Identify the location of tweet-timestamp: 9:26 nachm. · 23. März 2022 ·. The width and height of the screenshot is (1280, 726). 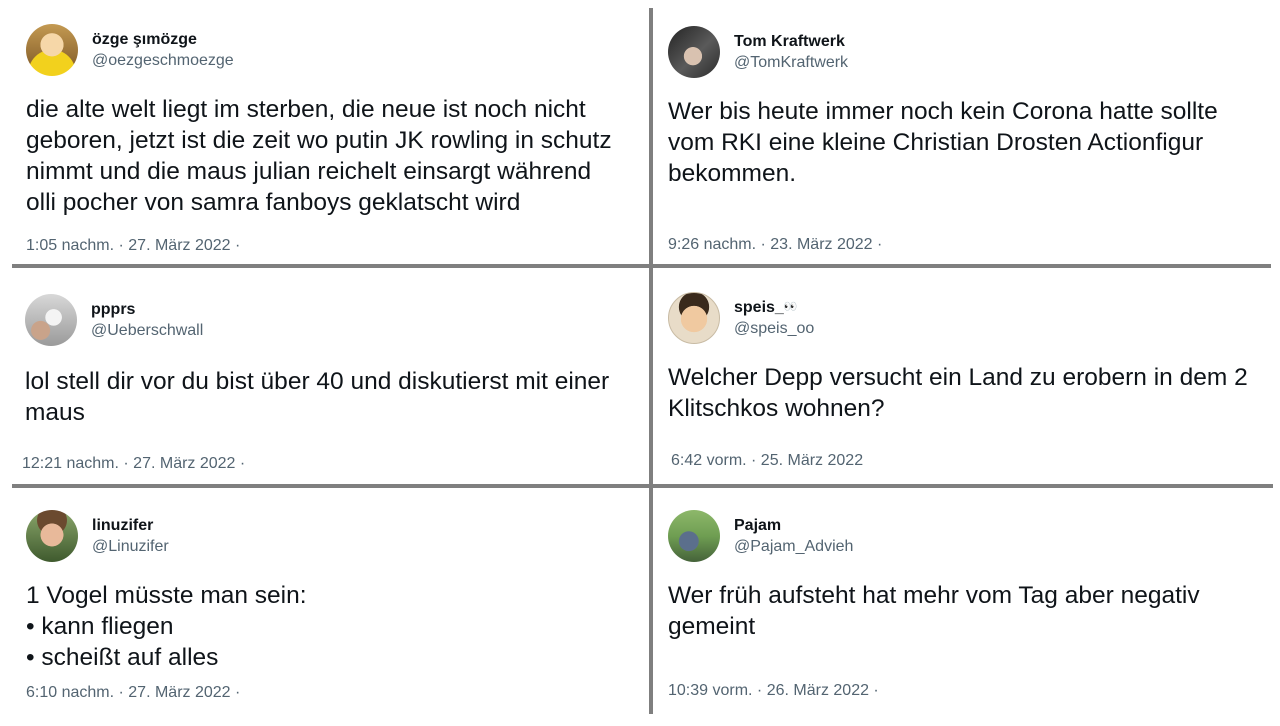
(775, 245).